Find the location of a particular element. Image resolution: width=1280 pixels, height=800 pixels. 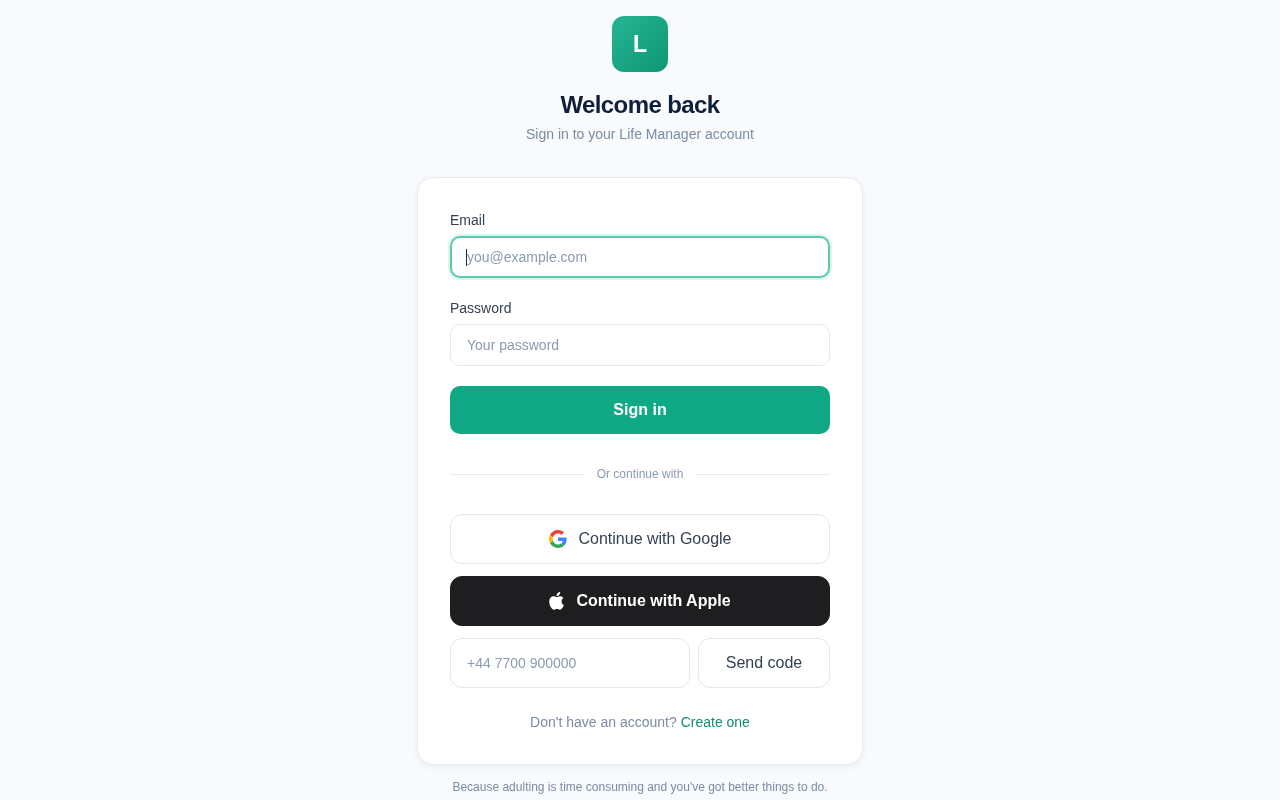

sign-up-prompt: Don't have an account? Create one is located at coordinates (640, 722).